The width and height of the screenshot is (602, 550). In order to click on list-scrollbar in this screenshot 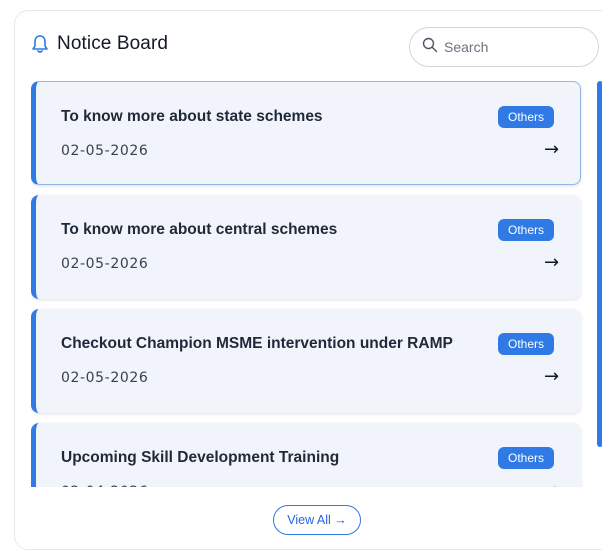, I will do `click(599, 264)`.